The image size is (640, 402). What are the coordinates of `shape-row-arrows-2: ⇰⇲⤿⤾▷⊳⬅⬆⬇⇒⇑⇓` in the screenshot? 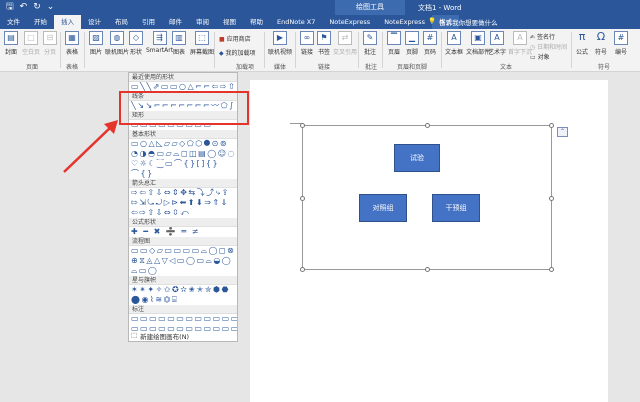 It's located at (183, 203).